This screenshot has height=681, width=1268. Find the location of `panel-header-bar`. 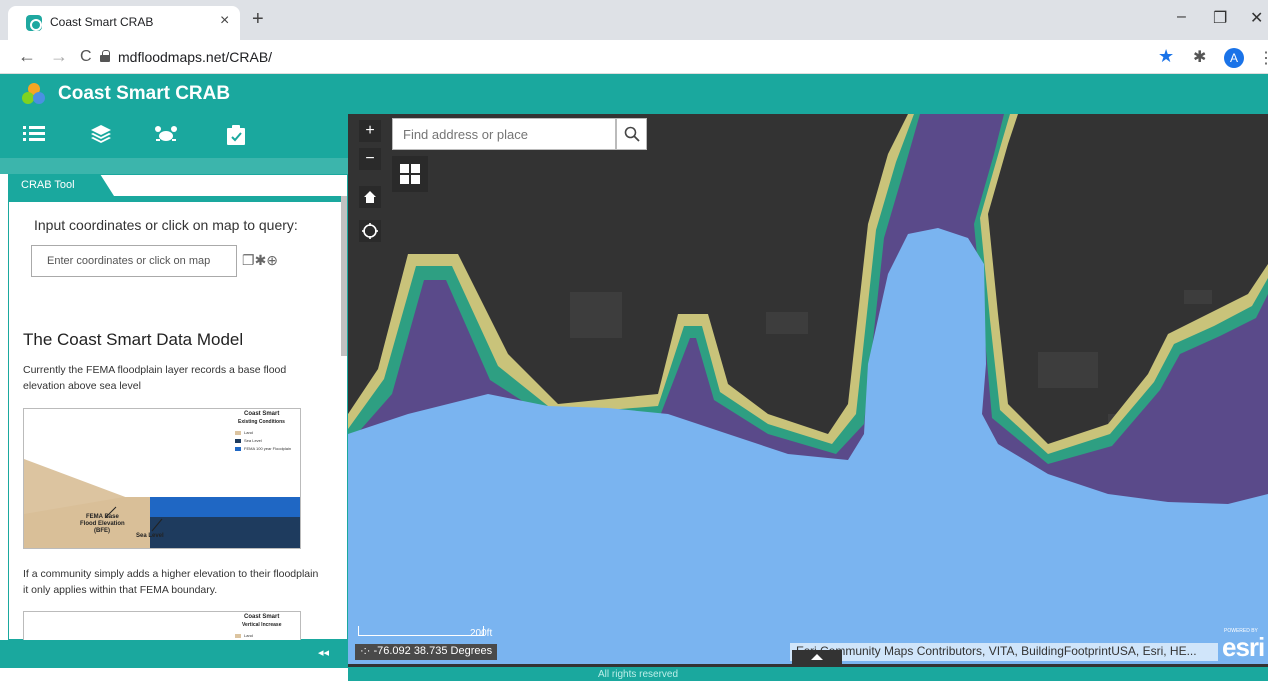

panel-header-bar is located at coordinates (178, 199).